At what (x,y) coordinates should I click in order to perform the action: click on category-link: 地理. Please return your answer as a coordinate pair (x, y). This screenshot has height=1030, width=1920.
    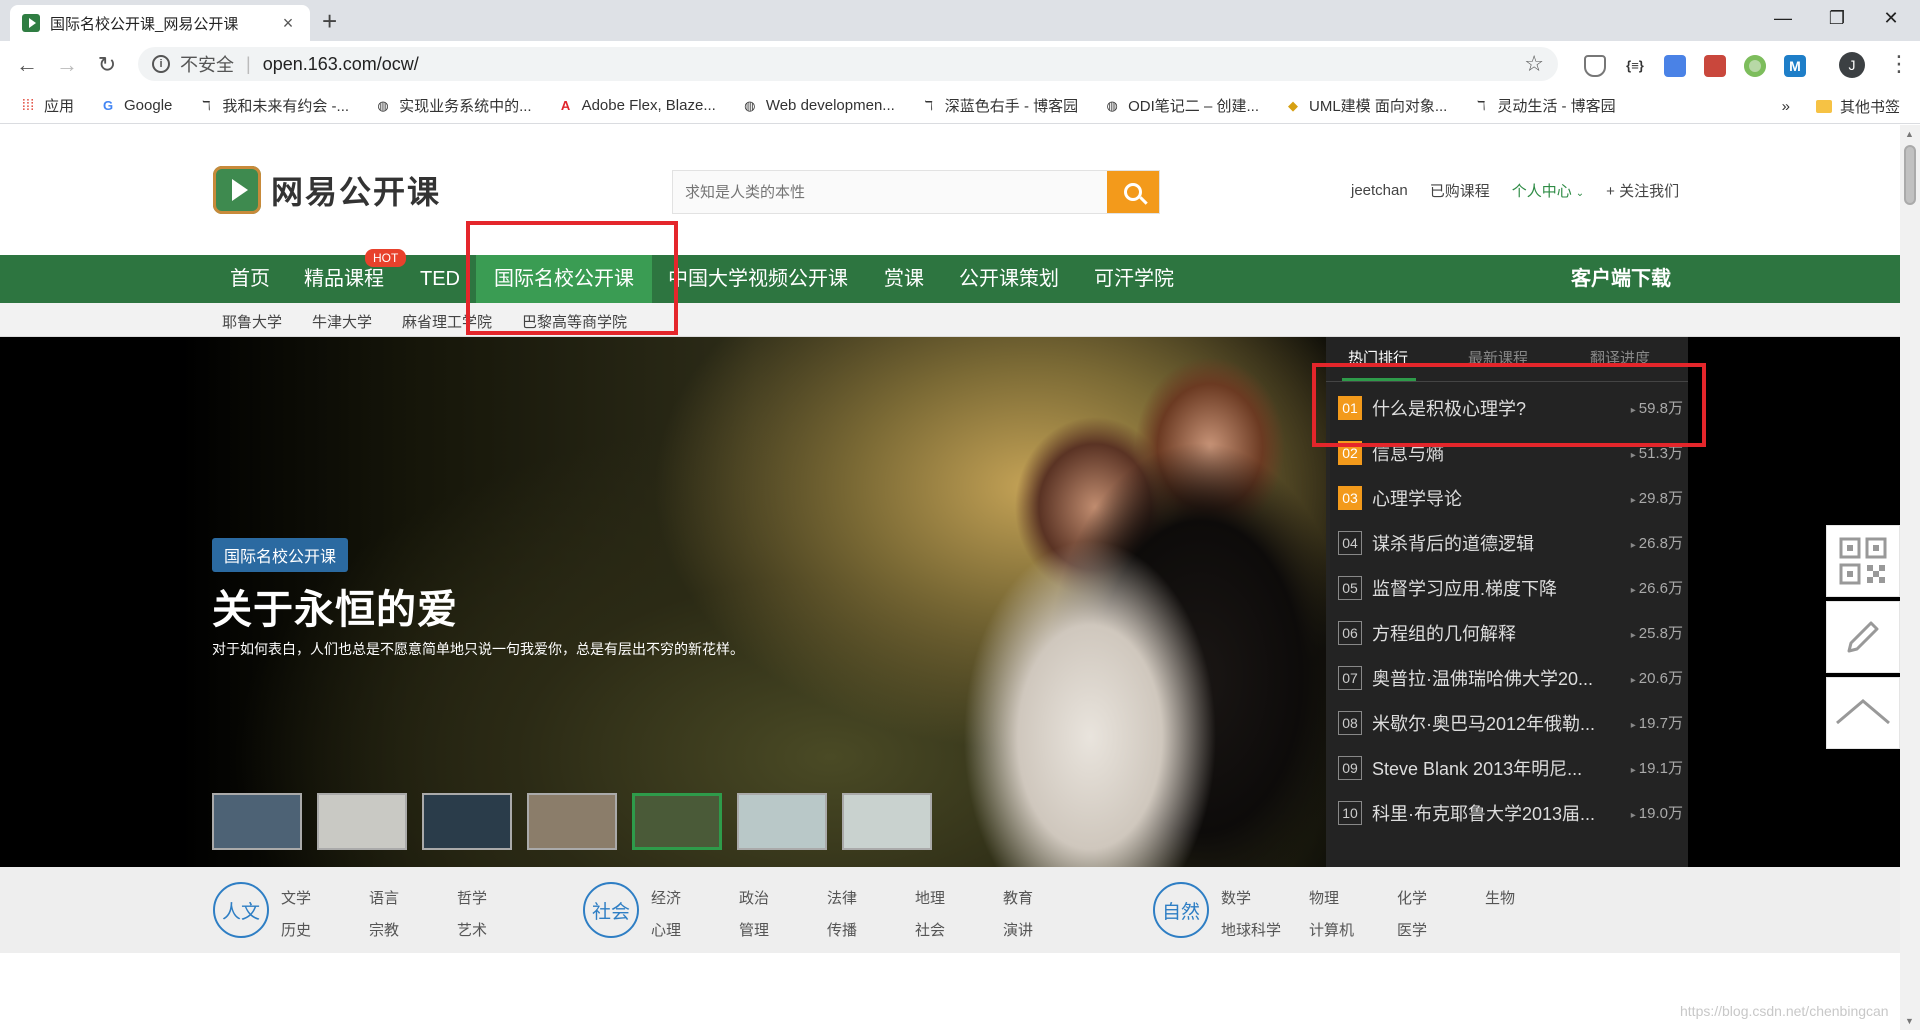
    Looking at the image, I should click on (930, 897).